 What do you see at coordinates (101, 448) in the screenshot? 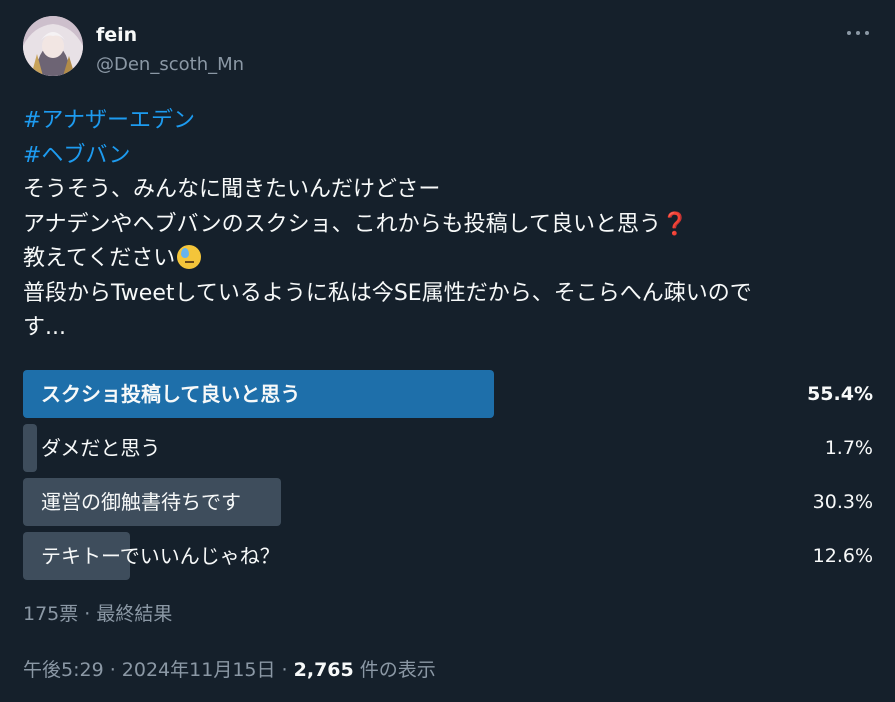
I see `poll-option-label: ダメだと思う` at bounding box center [101, 448].